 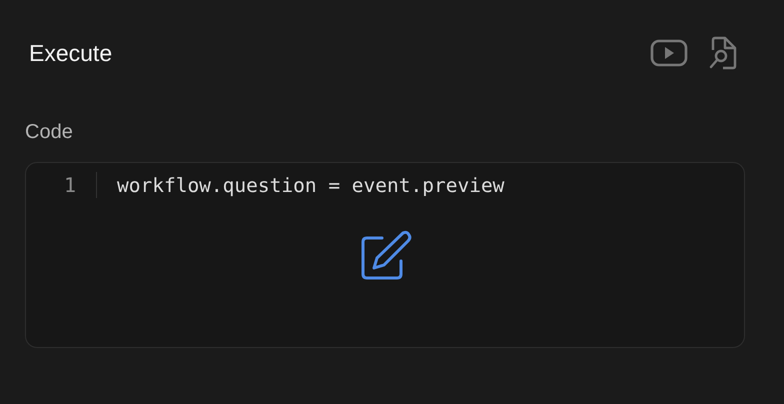 I want to click on file-search-icon, so click(x=723, y=53).